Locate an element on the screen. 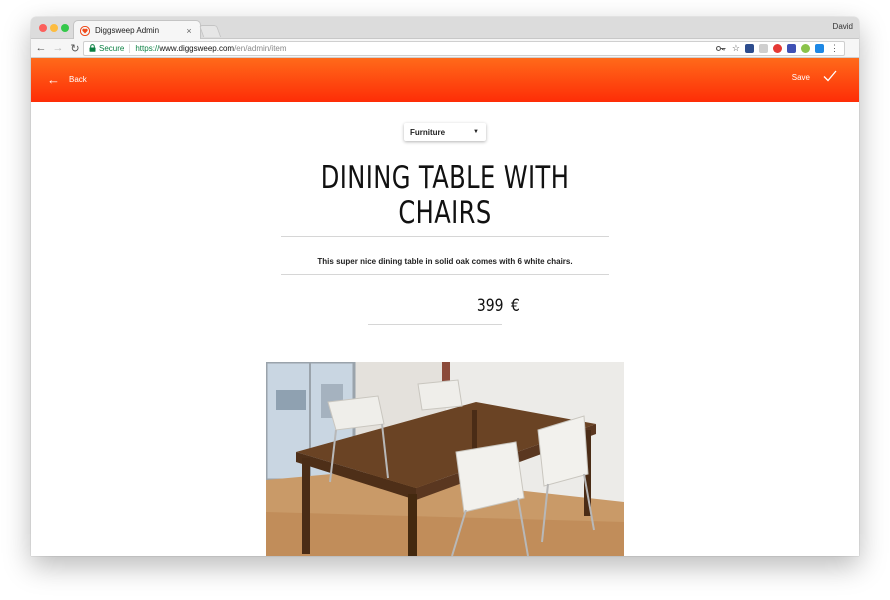 The height and width of the screenshot is (600, 890). price-field: 399 € is located at coordinates (445, 310).